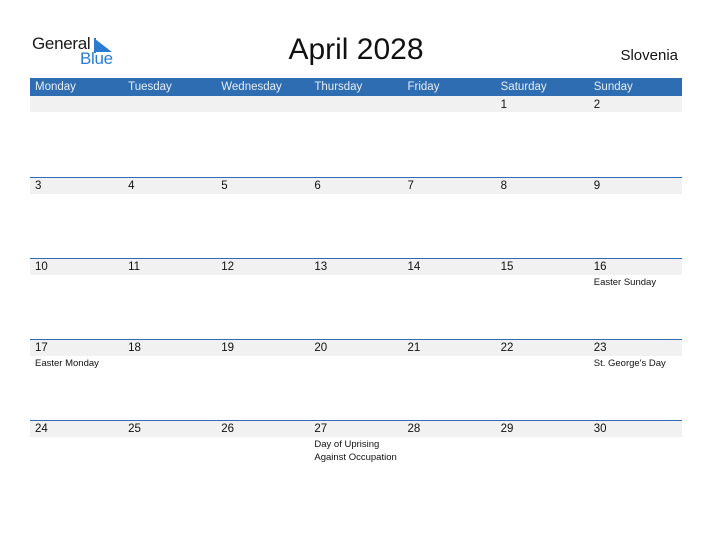 Image resolution: width=712 pixels, height=550 pixels. What do you see at coordinates (76, 460) in the screenshot?
I see `day-cell: 24` at bounding box center [76, 460].